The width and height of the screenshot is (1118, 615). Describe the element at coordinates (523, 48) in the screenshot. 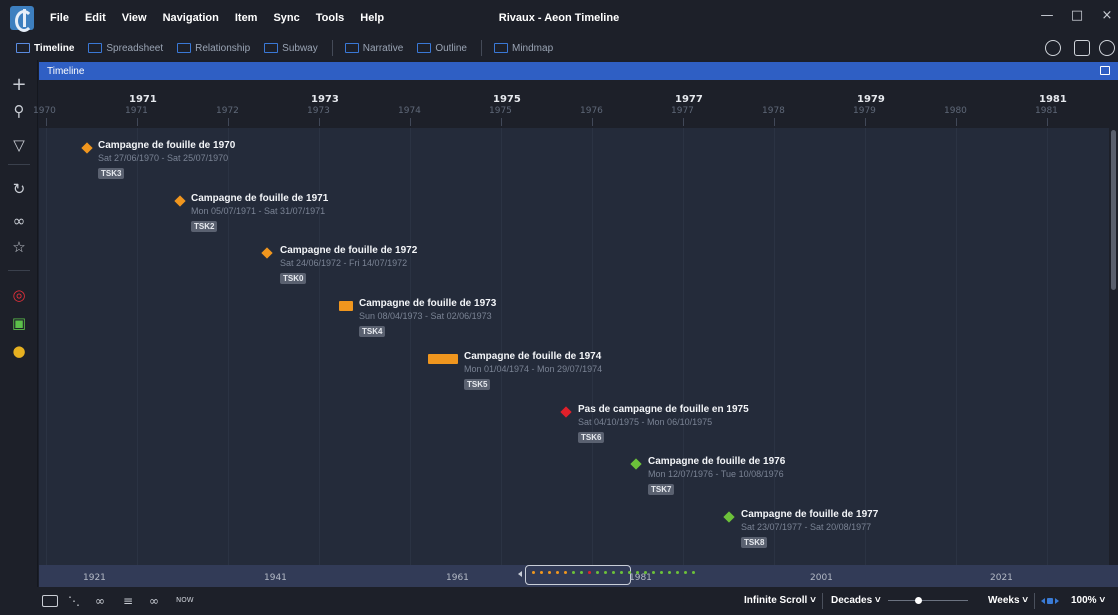

I see `tab-mindmap: Mindmap` at that location.